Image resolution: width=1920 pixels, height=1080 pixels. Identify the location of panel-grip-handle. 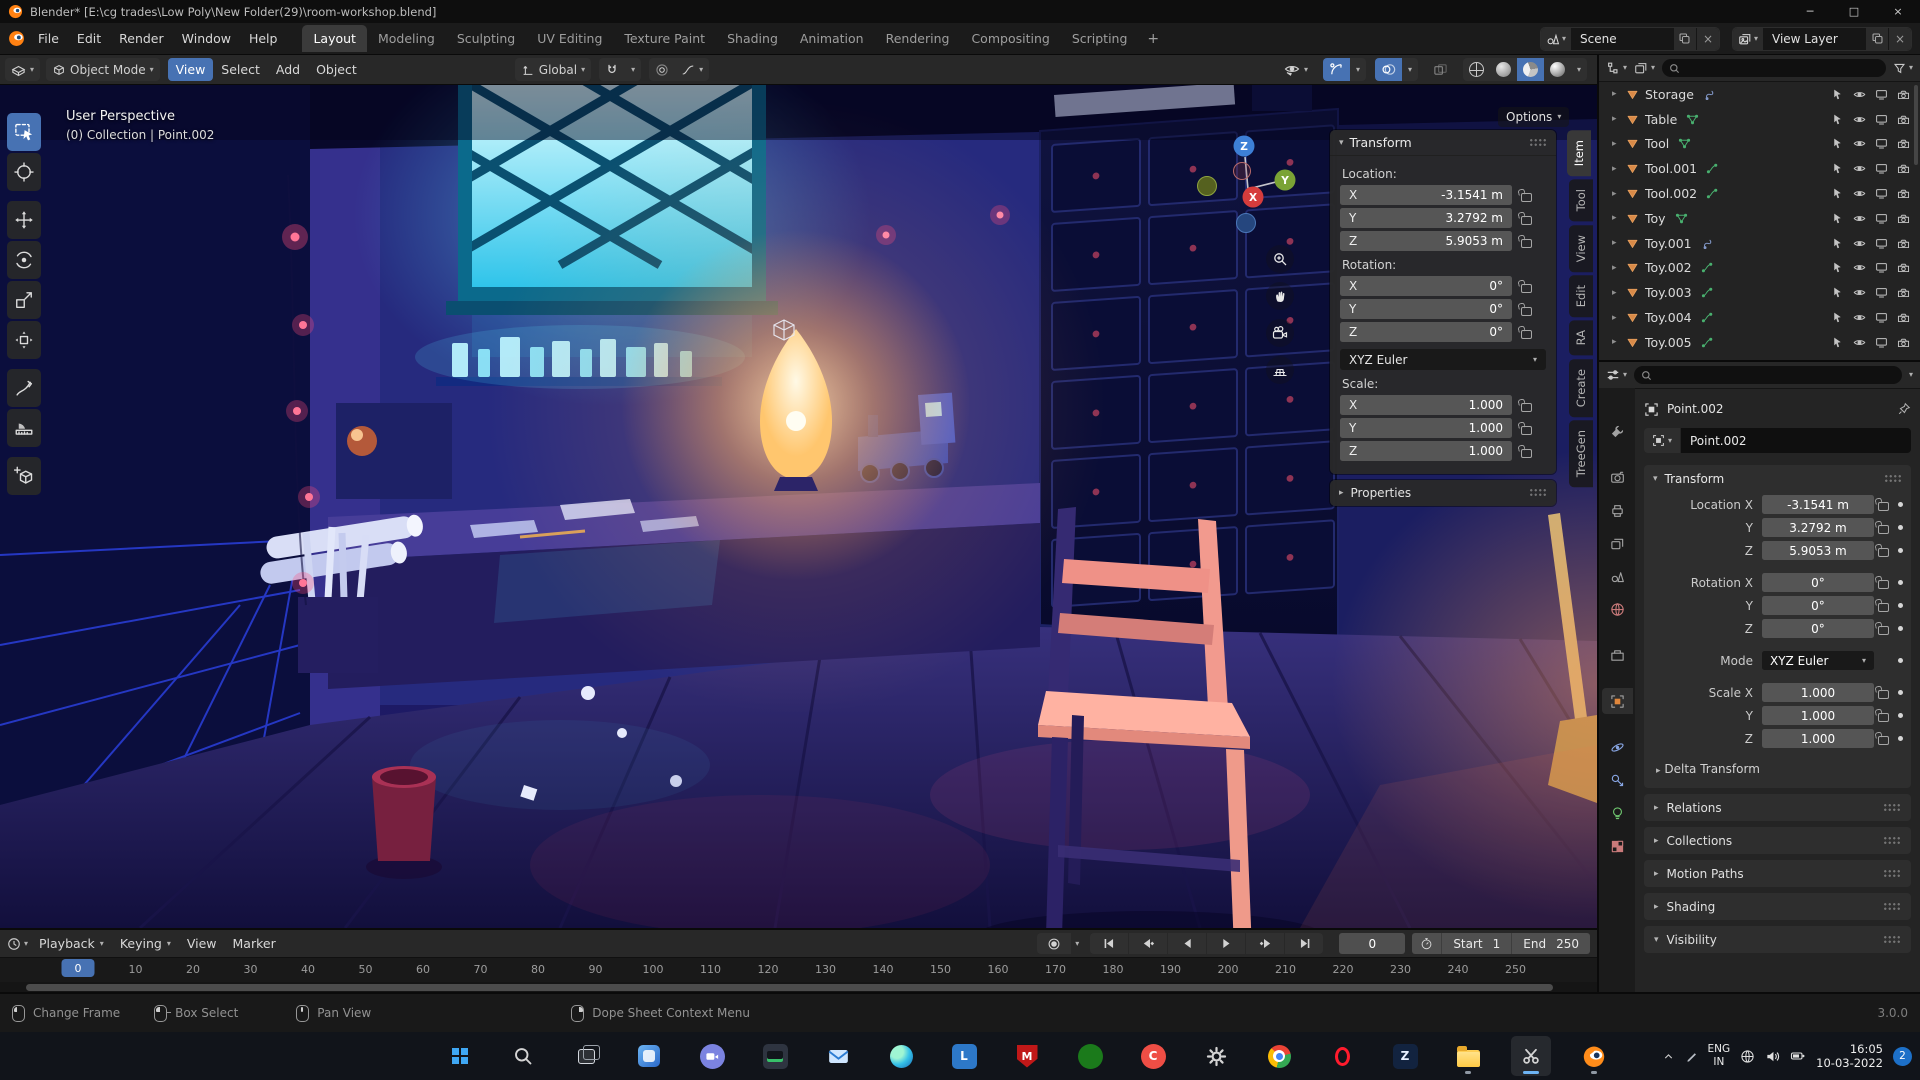
(1538, 142).